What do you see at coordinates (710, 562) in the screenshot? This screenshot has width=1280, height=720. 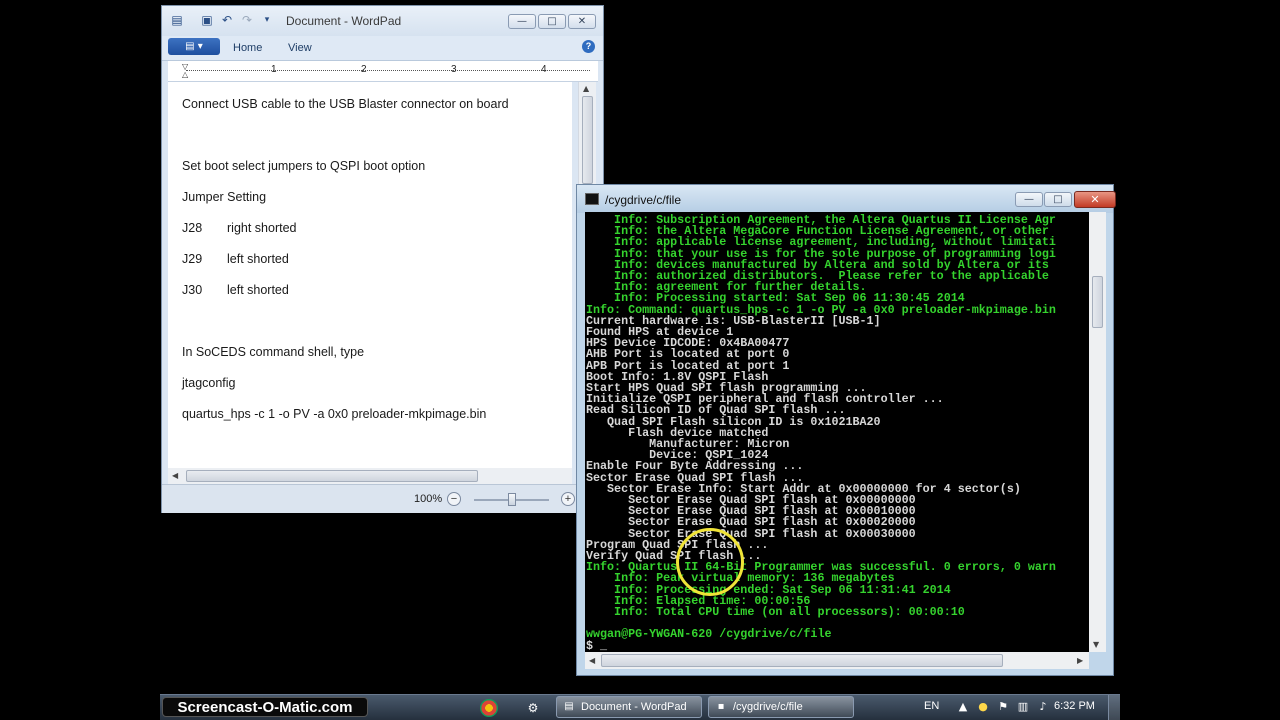 I see `cursor-highlight` at bounding box center [710, 562].